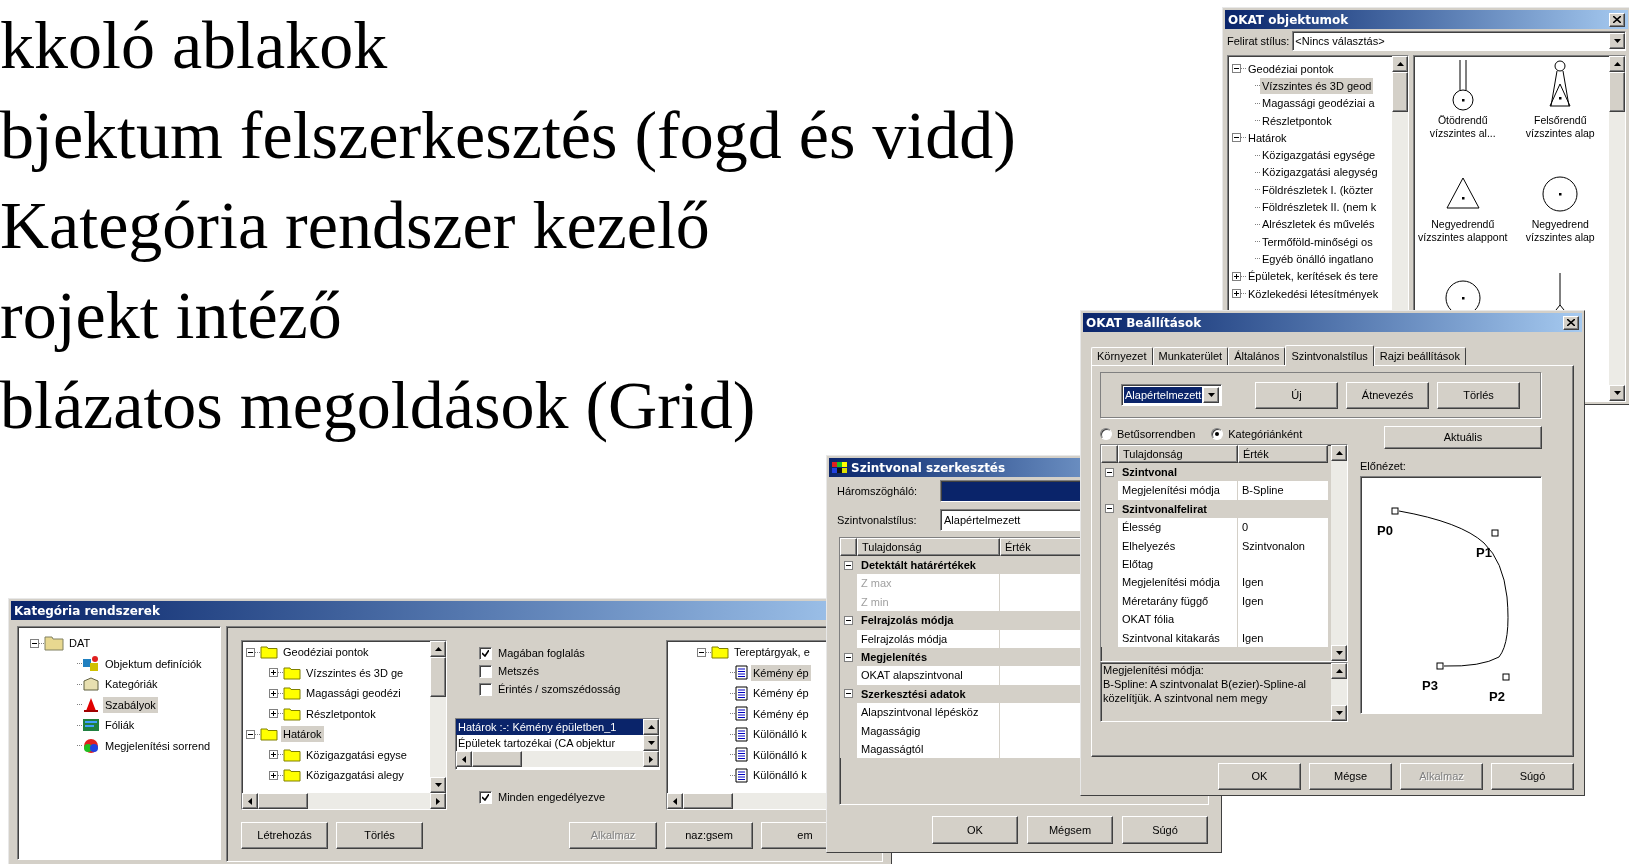  I want to click on button: Létrehozás, so click(284, 835).